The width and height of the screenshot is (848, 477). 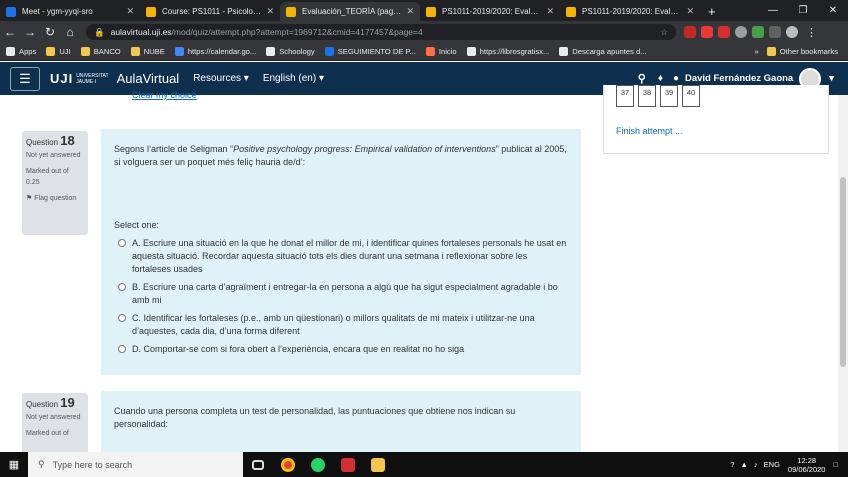 What do you see at coordinates (55, 141) in the screenshot?
I see `question-number: Question 18` at bounding box center [55, 141].